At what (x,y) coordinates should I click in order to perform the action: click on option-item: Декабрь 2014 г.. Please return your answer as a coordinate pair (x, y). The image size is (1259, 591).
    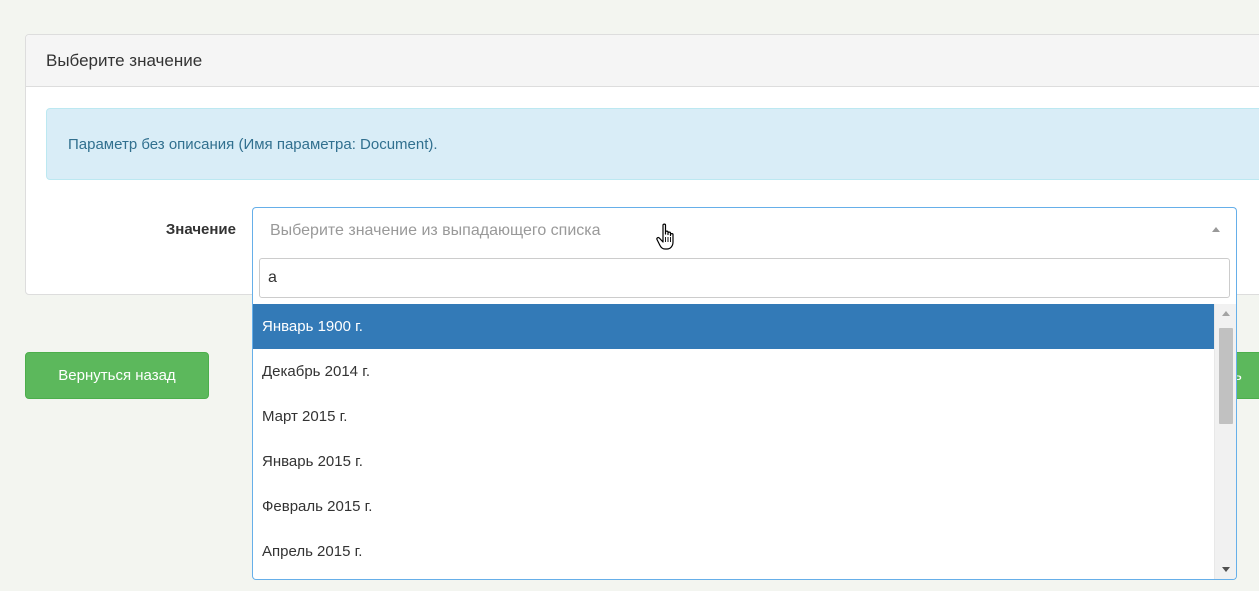
    Looking at the image, I should click on (733, 371).